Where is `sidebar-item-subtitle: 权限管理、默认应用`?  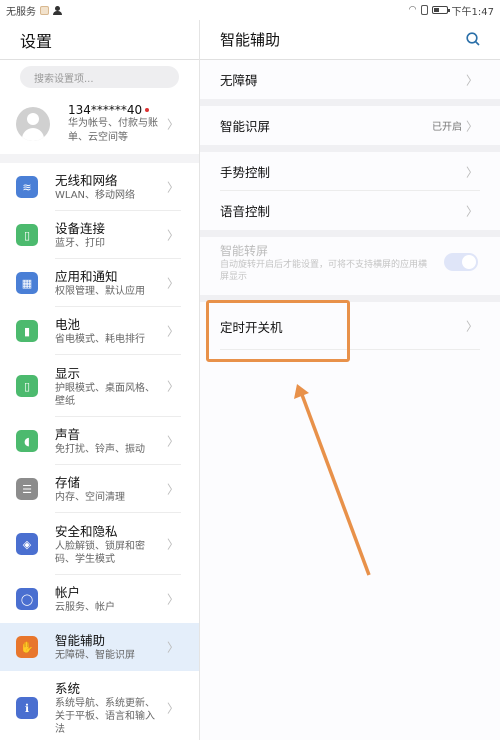
sidebar-item-subtitle: 权限管理、默认应用 is located at coordinates (100, 291).